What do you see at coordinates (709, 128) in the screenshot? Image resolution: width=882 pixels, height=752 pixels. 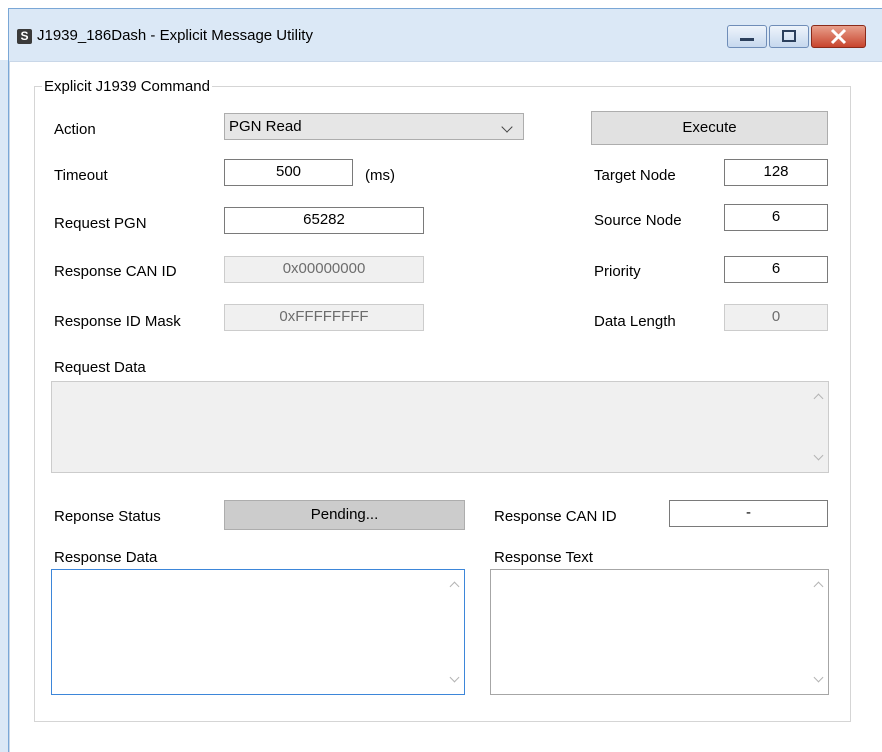 I see `execute-button: Execute` at bounding box center [709, 128].